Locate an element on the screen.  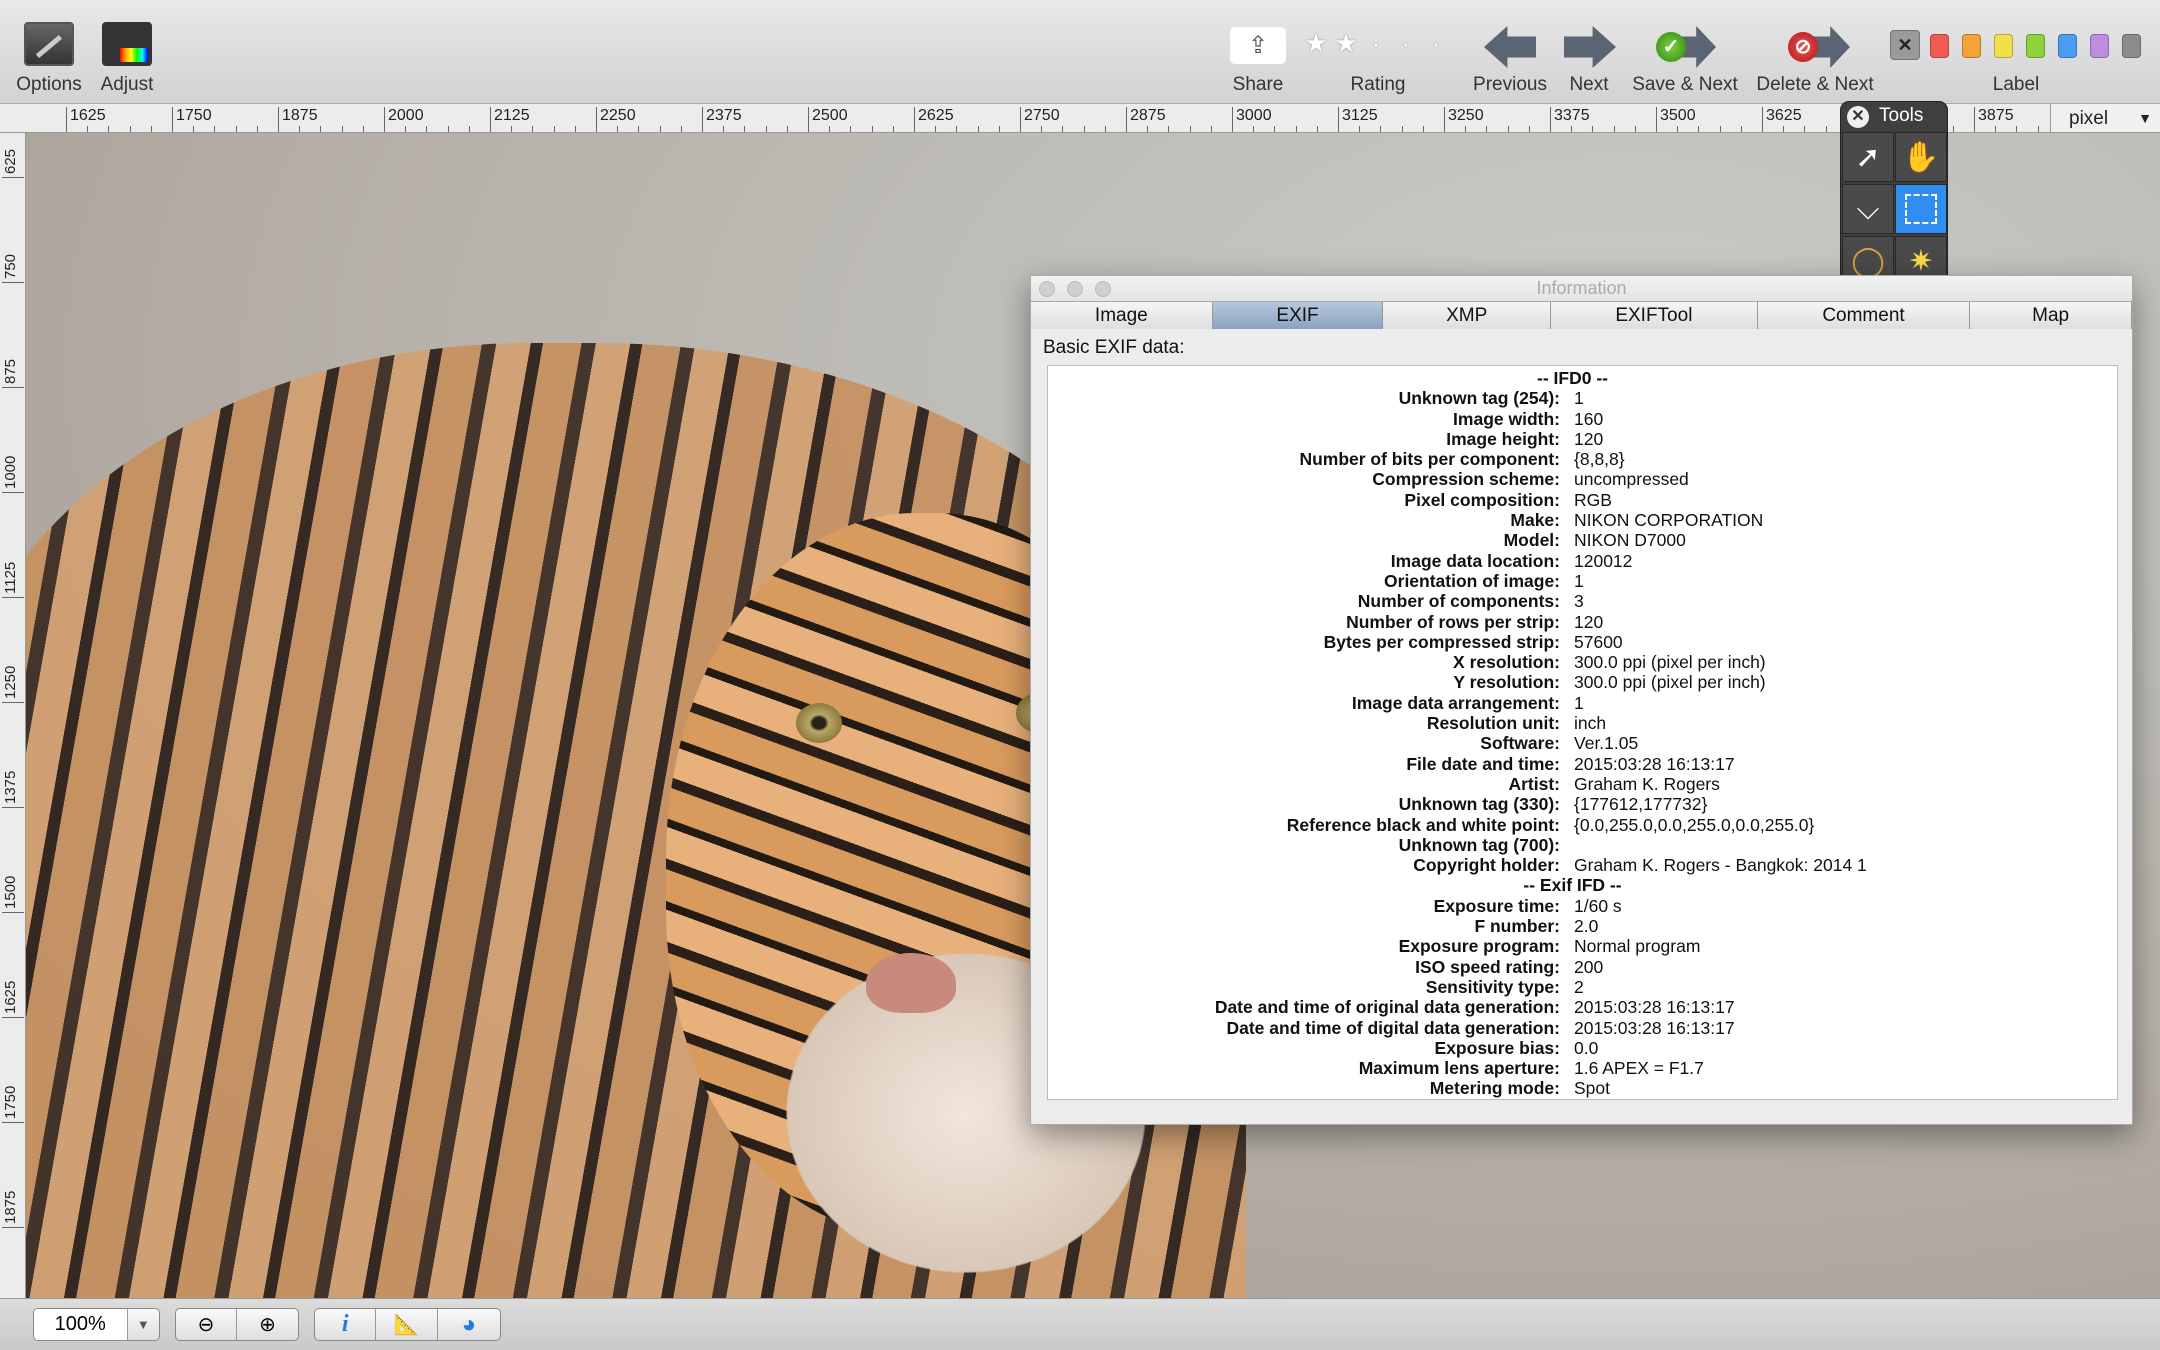
zoom-level-combo: 100% ▼ is located at coordinates (96, 1324).